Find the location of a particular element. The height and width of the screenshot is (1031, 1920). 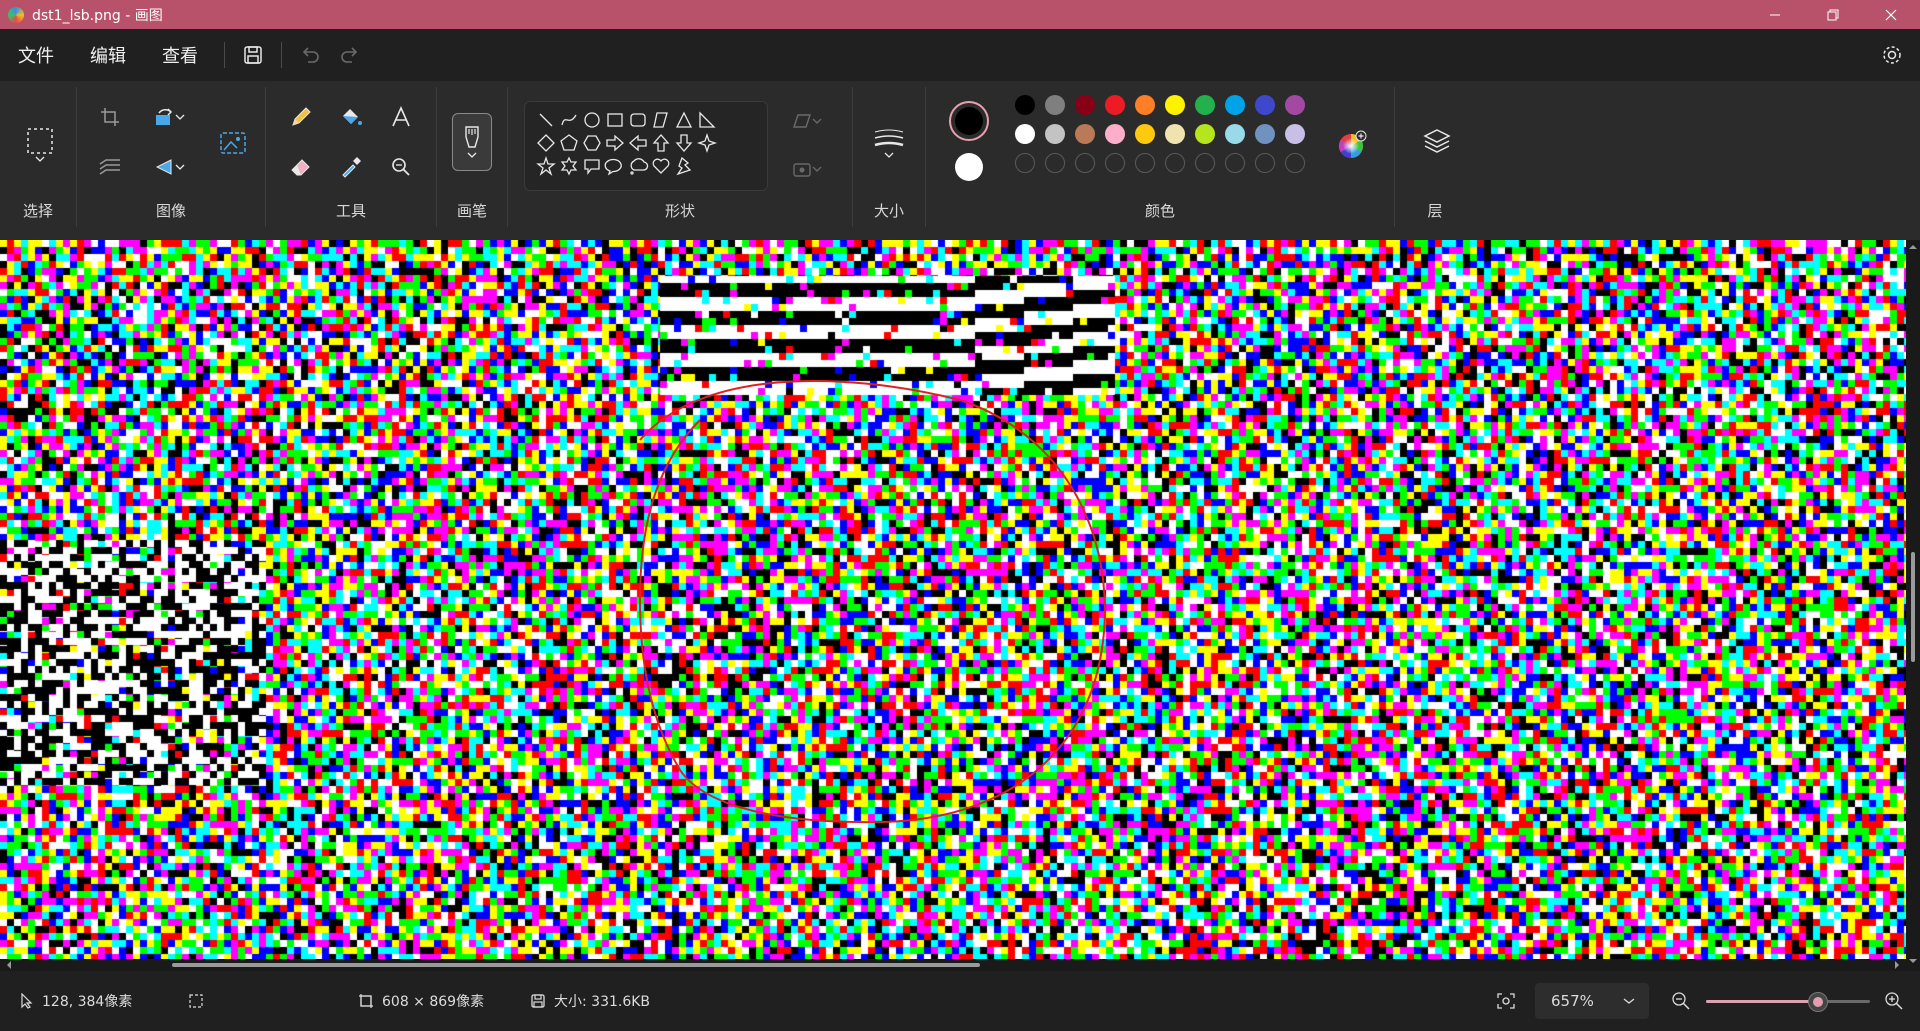

diamond-shape-icon is located at coordinates (546, 143).